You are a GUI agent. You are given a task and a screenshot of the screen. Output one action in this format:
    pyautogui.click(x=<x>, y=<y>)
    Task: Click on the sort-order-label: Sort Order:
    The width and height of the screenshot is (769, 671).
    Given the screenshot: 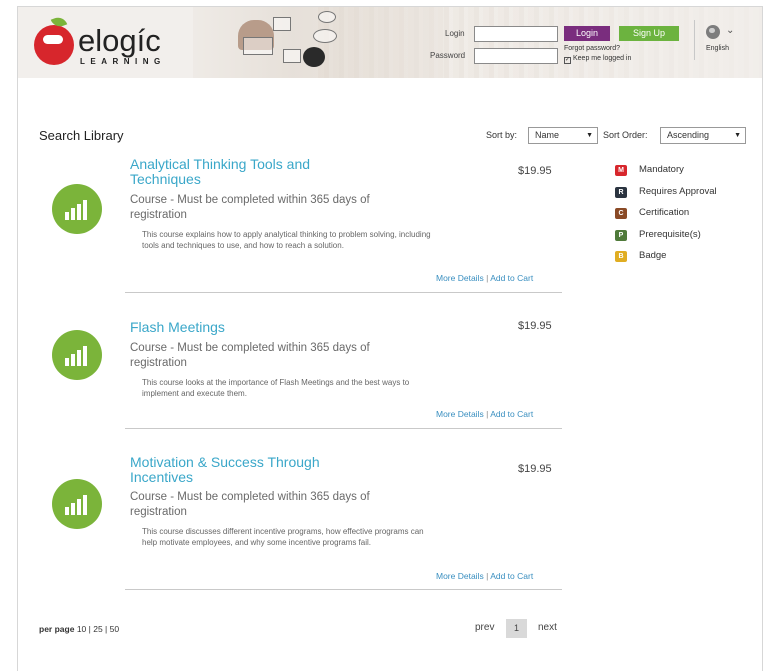 What is the action you would take?
    pyautogui.click(x=625, y=135)
    